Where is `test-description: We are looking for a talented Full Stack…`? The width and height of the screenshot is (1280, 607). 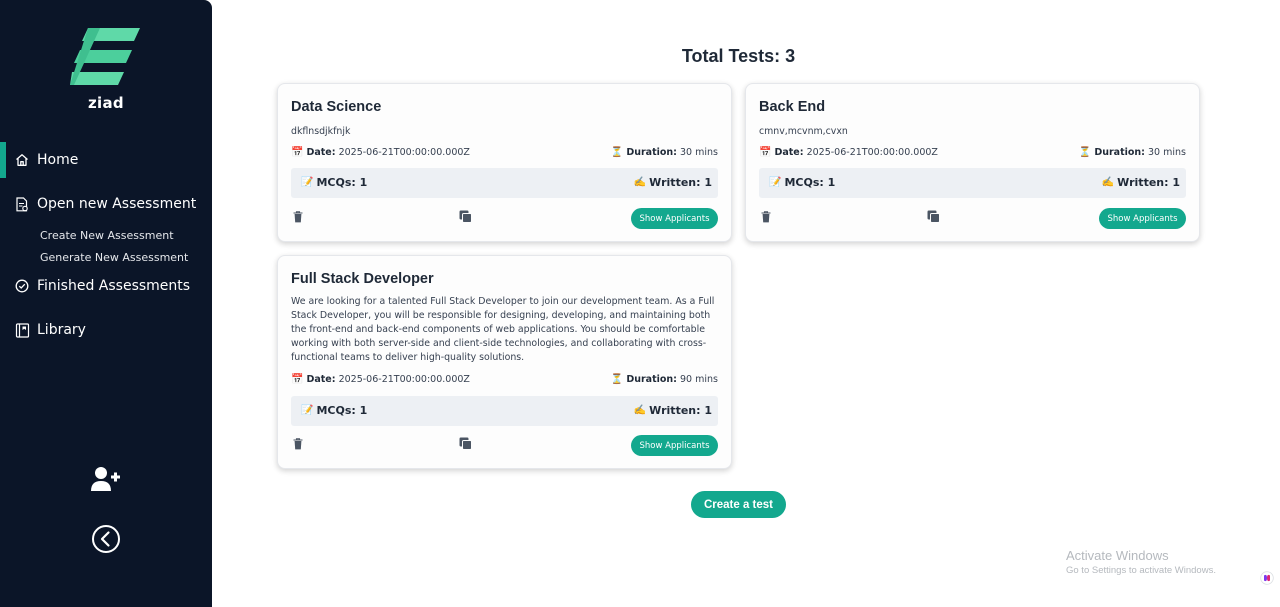 test-description: We are looking for a talented Full Stack… is located at coordinates (503, 329).